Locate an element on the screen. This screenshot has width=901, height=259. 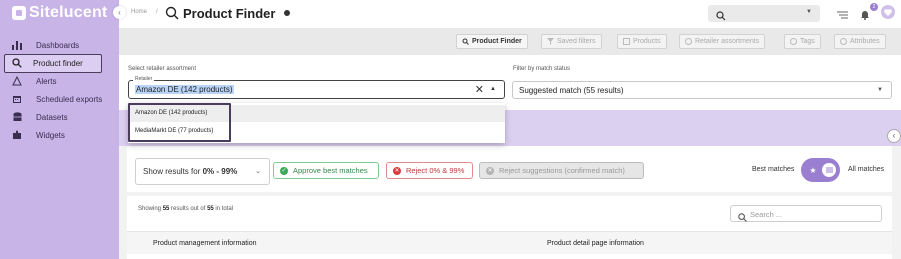
retailer-assortments-button: Retailer assortments is located at coordinates (722, 41).